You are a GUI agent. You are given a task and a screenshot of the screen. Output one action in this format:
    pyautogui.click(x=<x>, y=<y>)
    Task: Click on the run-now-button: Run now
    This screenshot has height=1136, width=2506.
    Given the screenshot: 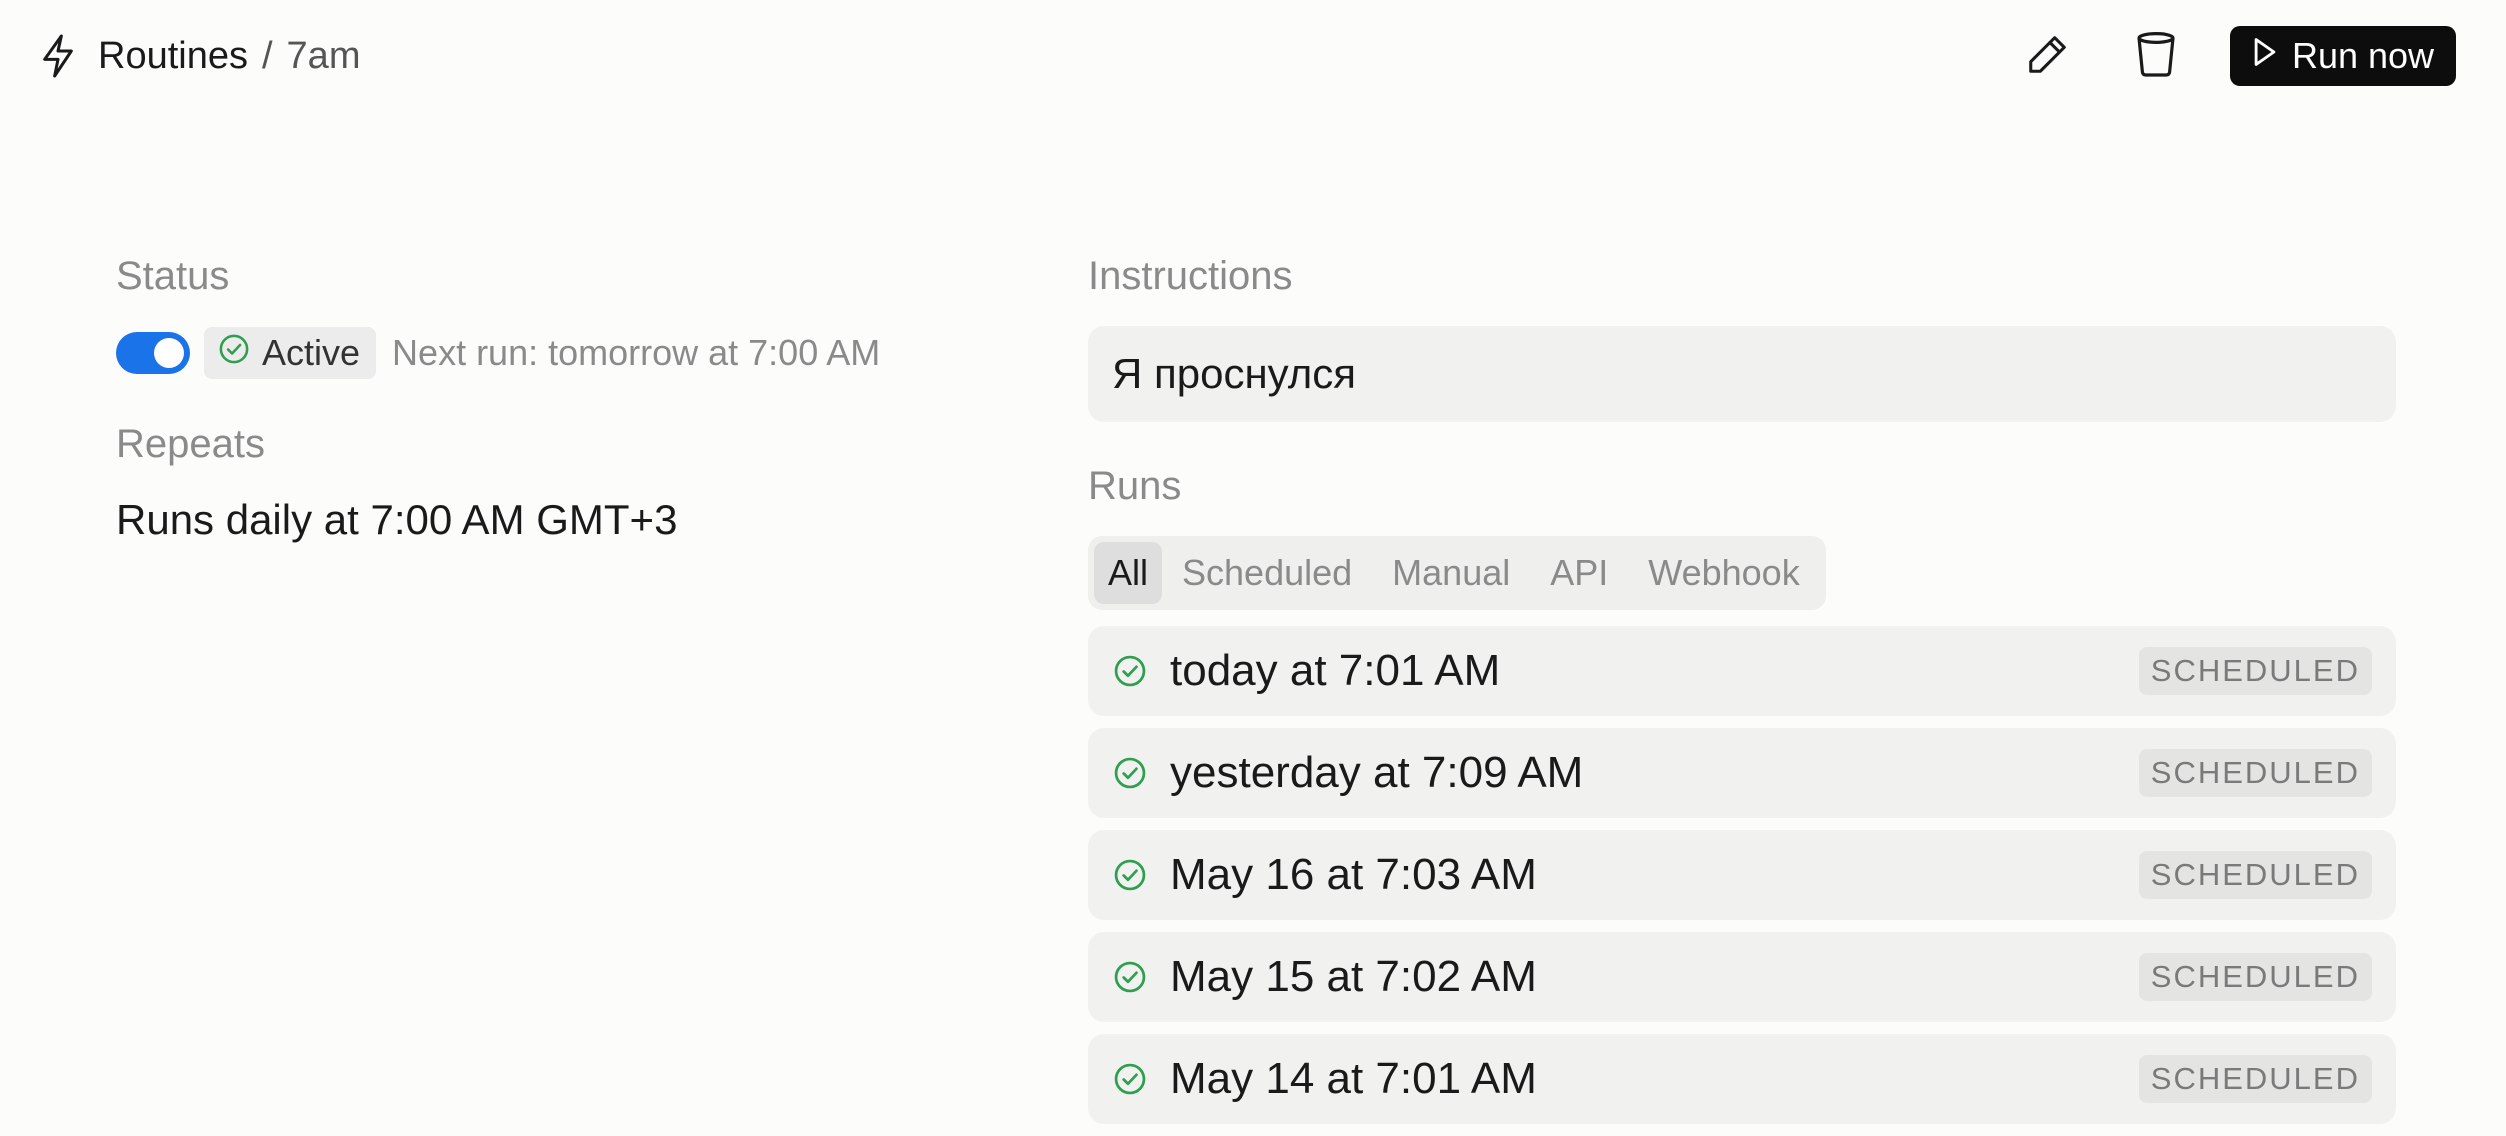 What is the action you would take?
    pyautogui.click(x=2343, y=56)
    